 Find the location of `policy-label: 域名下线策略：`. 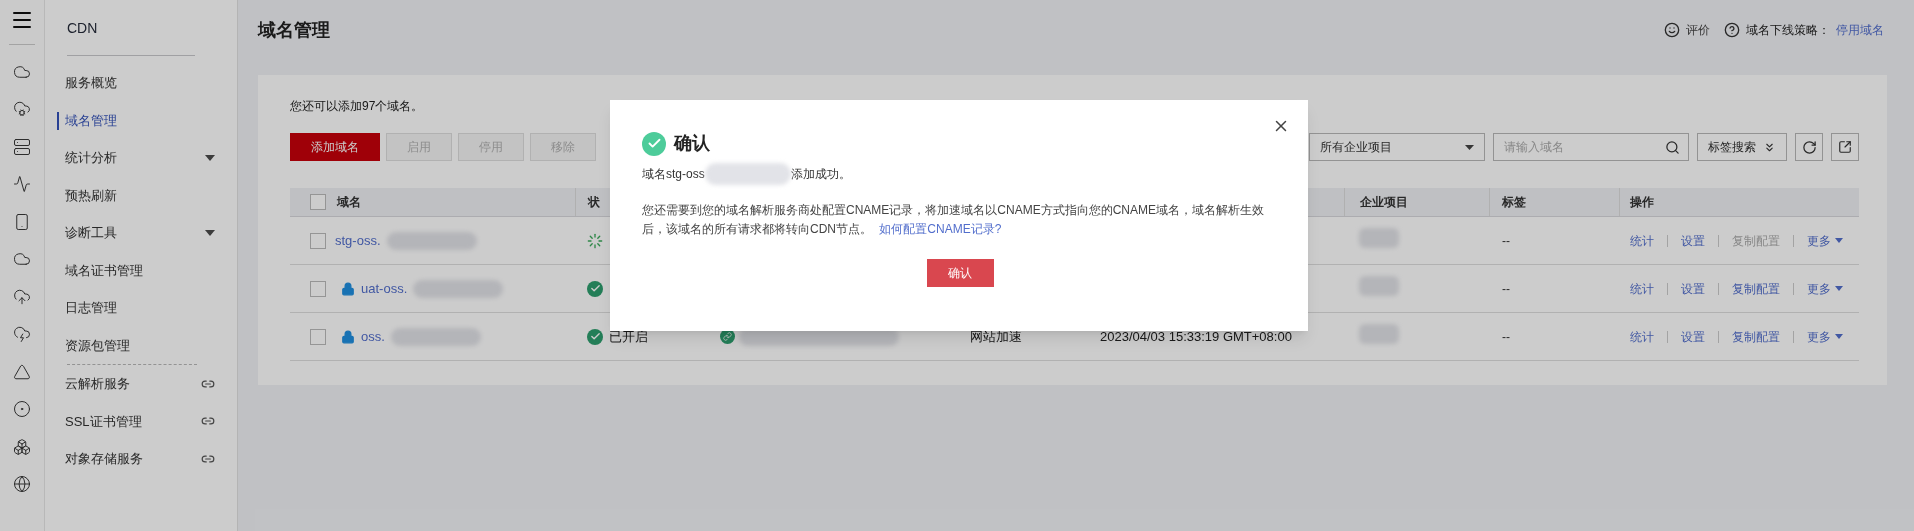

policy-label: 域名下线策略： is located at coordinates (1788, 30).